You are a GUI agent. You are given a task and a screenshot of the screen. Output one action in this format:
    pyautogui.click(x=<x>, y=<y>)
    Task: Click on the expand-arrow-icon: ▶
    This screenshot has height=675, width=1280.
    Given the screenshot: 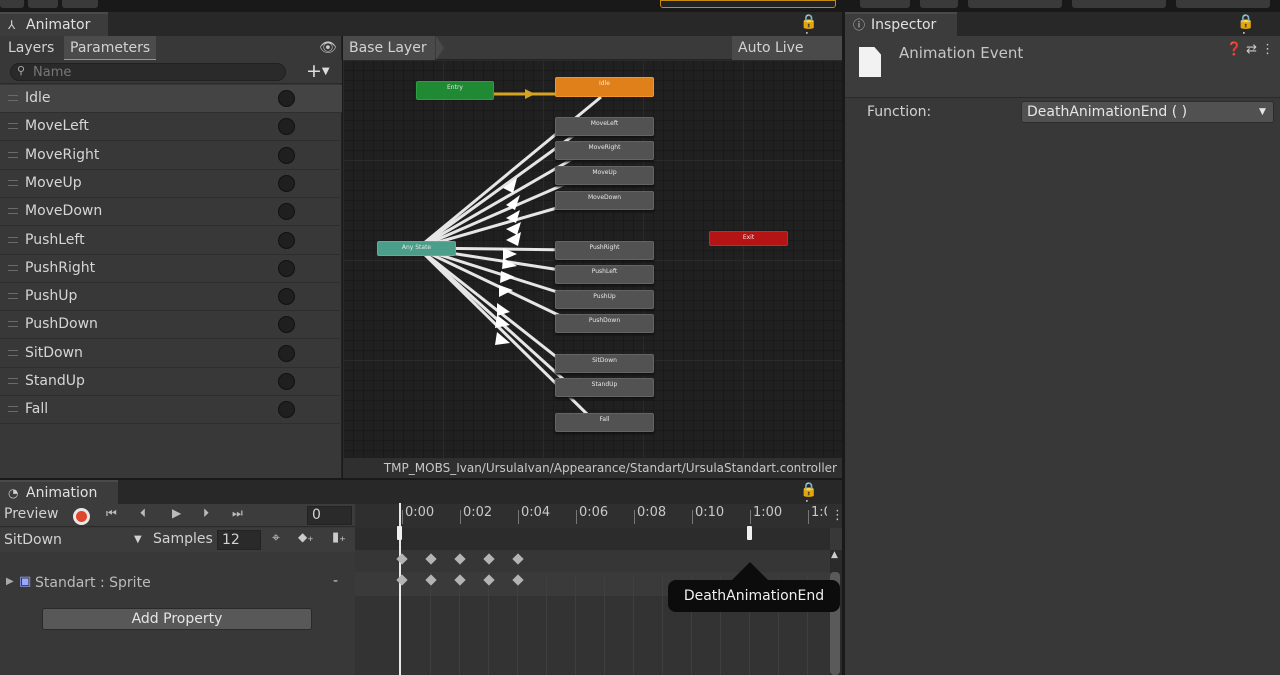 What is the action you would take?
    pyautogui.click(x=10, y=581)
    